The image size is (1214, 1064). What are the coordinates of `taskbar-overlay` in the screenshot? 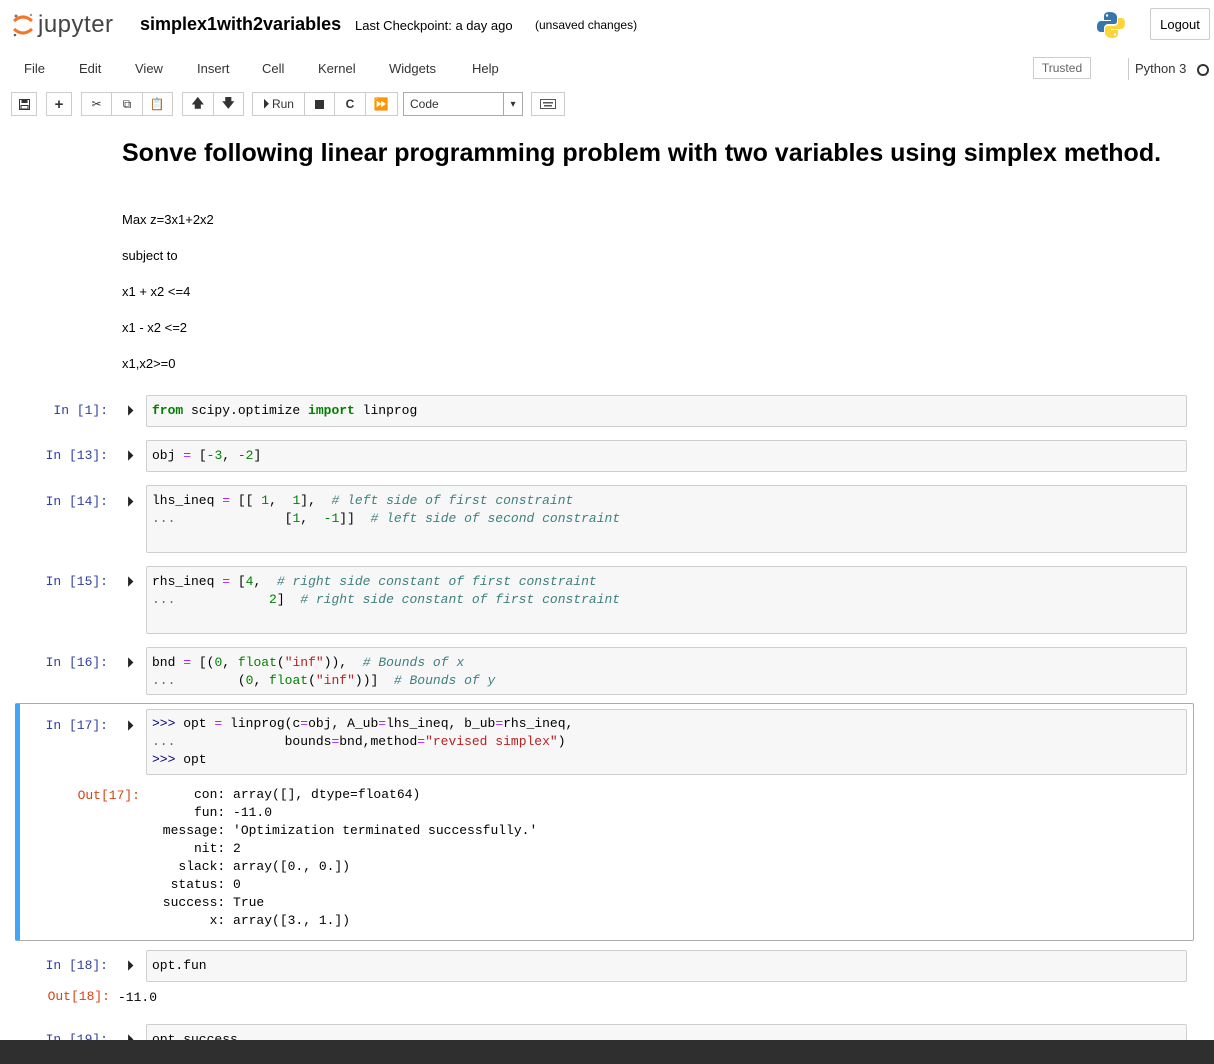 It's located at (607, 1052).